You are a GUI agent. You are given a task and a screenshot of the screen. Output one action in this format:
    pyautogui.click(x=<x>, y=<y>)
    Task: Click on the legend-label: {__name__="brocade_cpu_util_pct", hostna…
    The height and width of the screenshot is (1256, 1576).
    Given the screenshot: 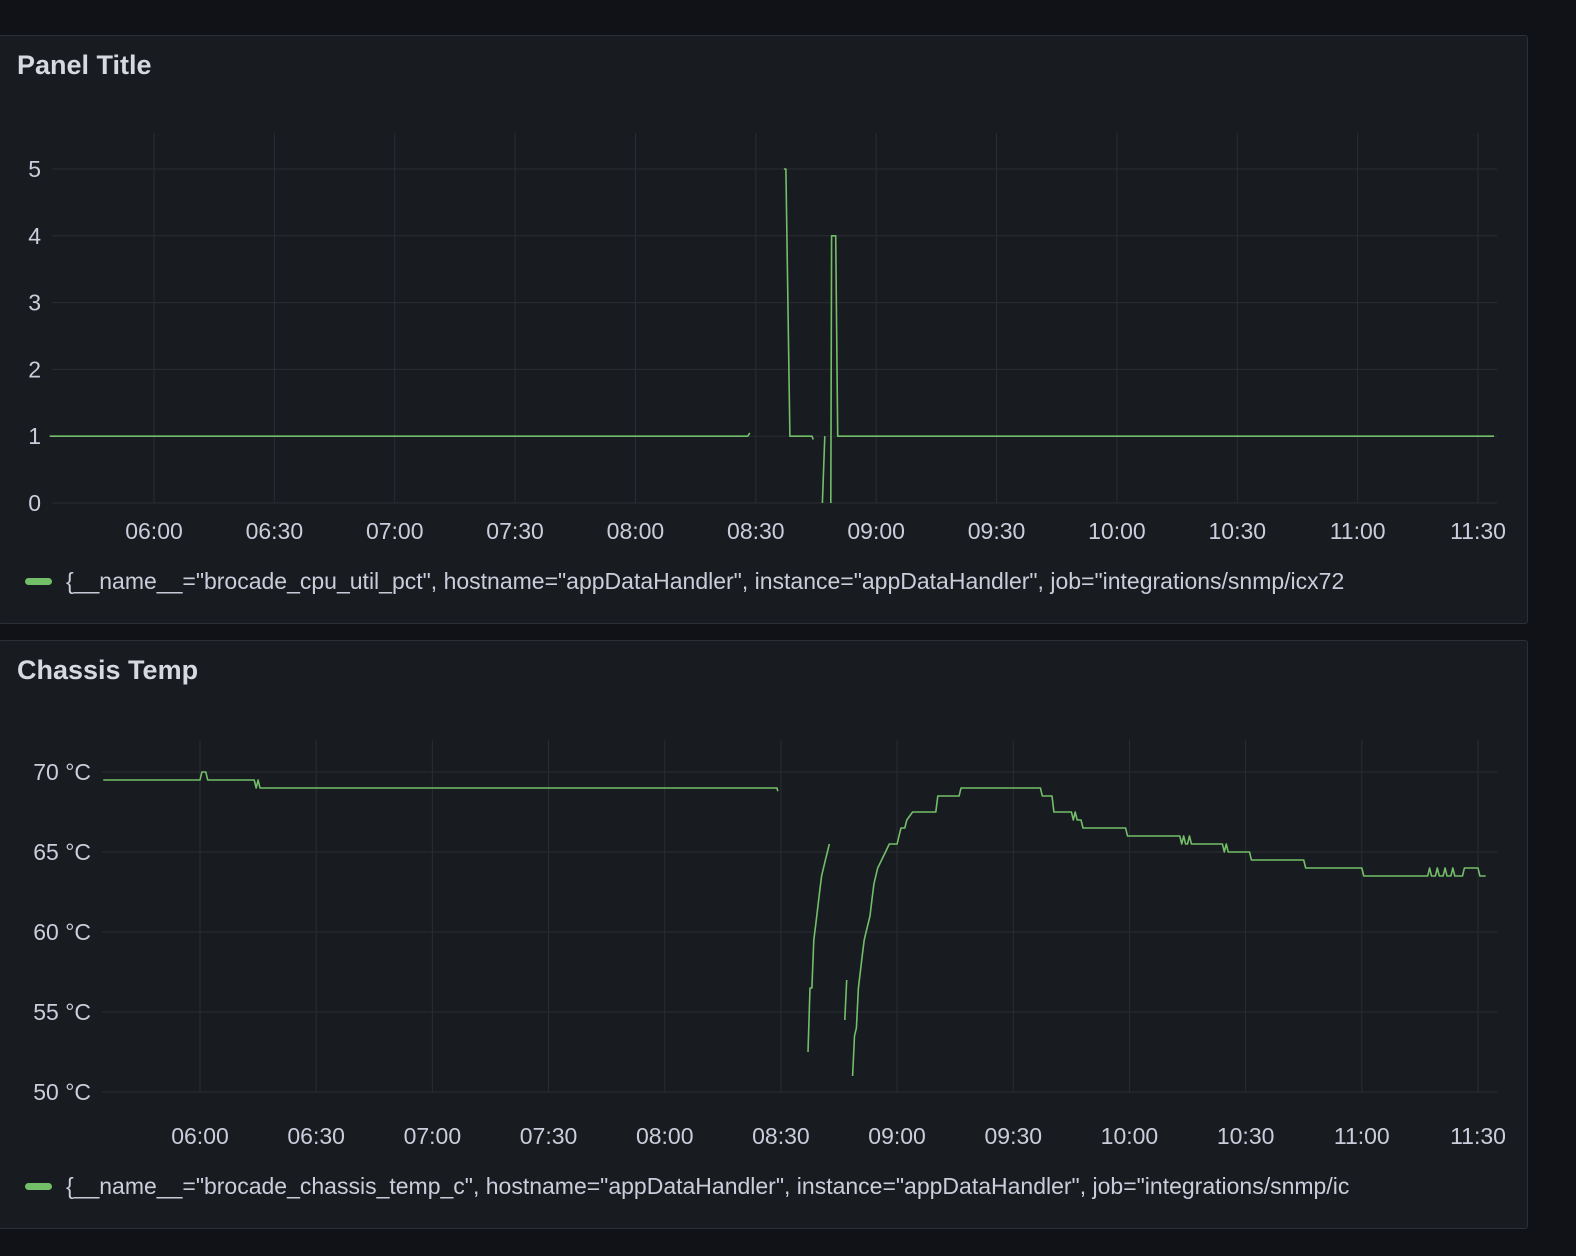 What is the action you would take?
    pyautogui.click(x=705, y=580)
    